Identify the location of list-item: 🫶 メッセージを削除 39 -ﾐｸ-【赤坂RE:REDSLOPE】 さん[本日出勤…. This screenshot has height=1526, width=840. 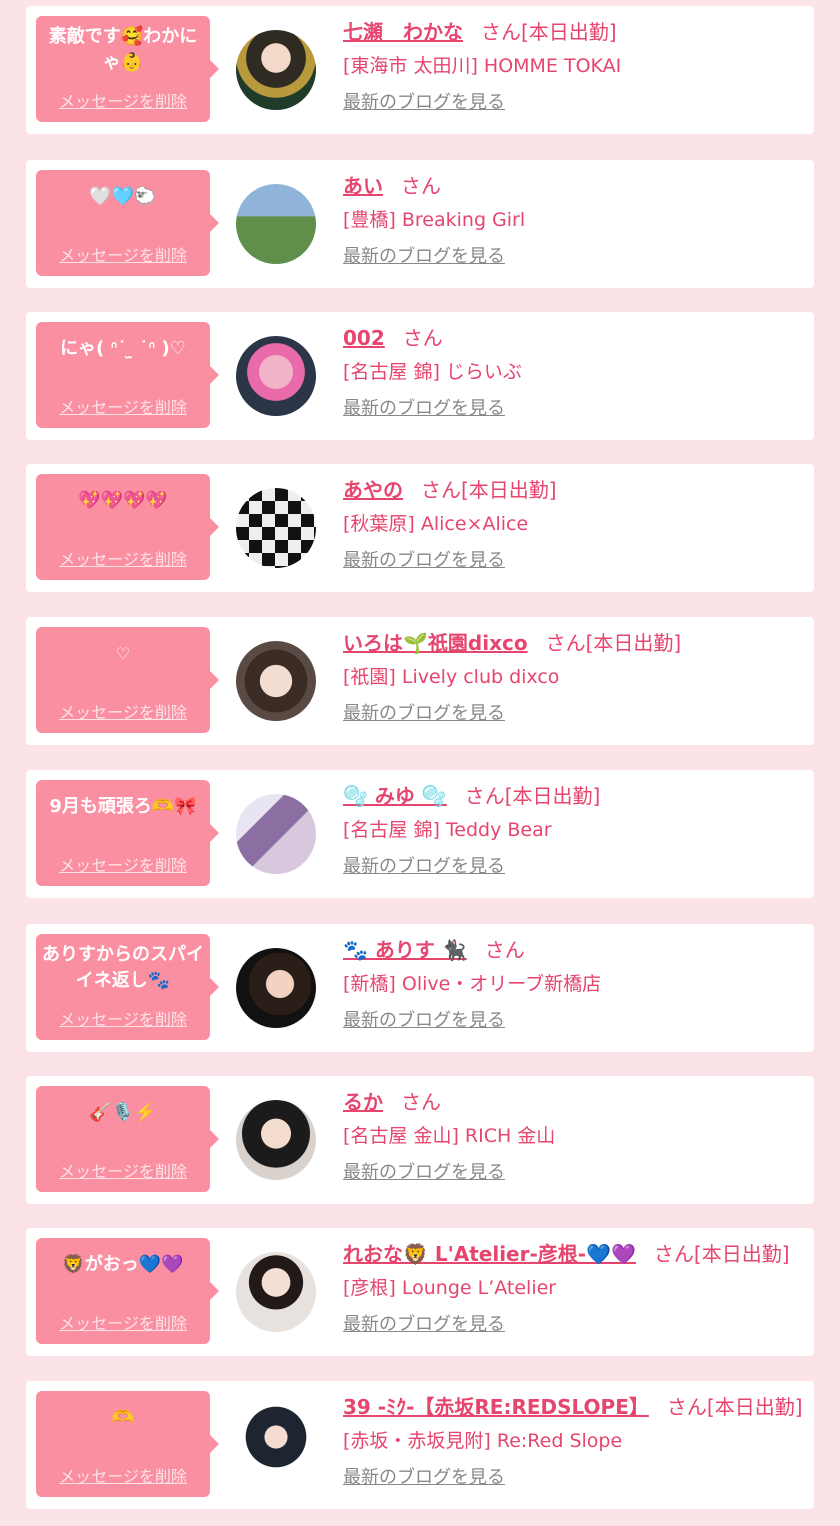
(420, 1445).